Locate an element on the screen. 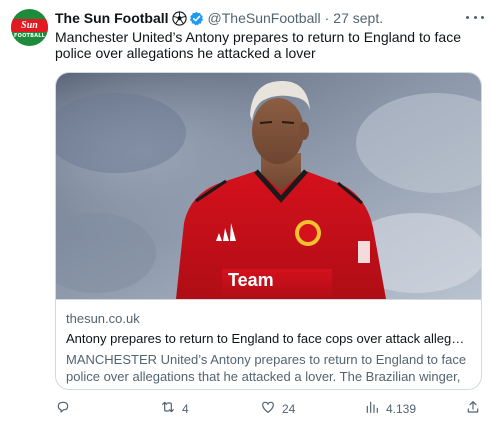 The height and width of the screenshot is (426, 491). avatar-logo-text: Sun is located at coordinates (29, 25).